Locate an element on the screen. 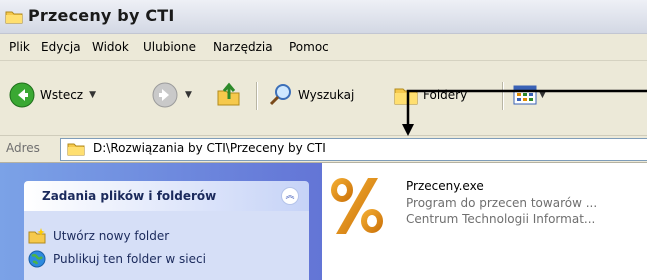 Image resolution: width=647 pixels, height=280 pixels. forward-button: ▼ is located at coordinates (171, 95).